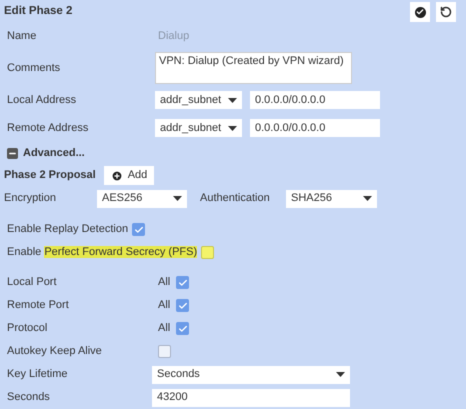 The image size is (466, 409). Describe the element at coordinates (331, 199) in the screenshot. I see `authentication-select: SHA256` at that location.